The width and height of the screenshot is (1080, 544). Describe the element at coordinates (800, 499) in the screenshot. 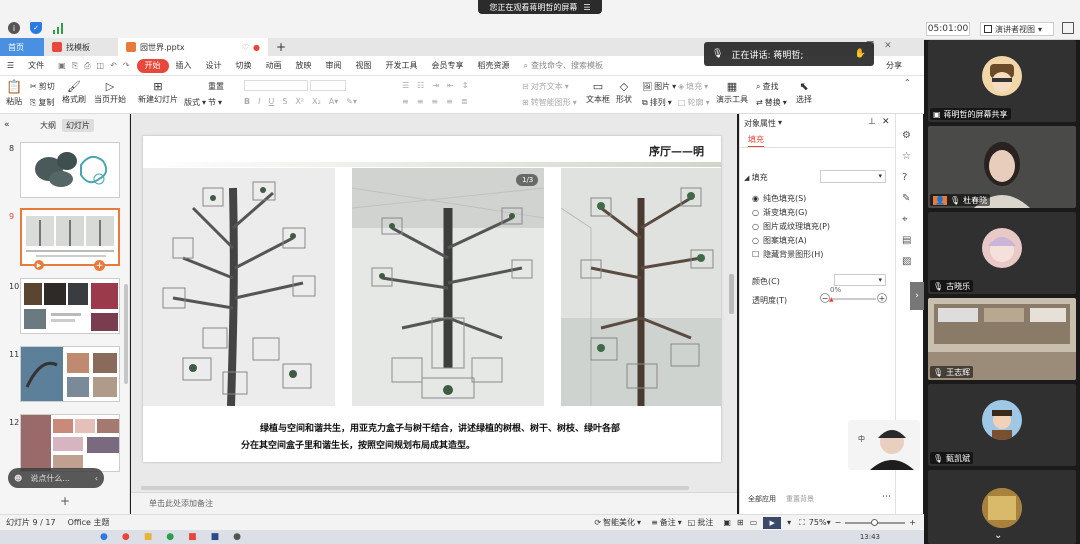

I see `reset-background-button: 重置背景` at that location.